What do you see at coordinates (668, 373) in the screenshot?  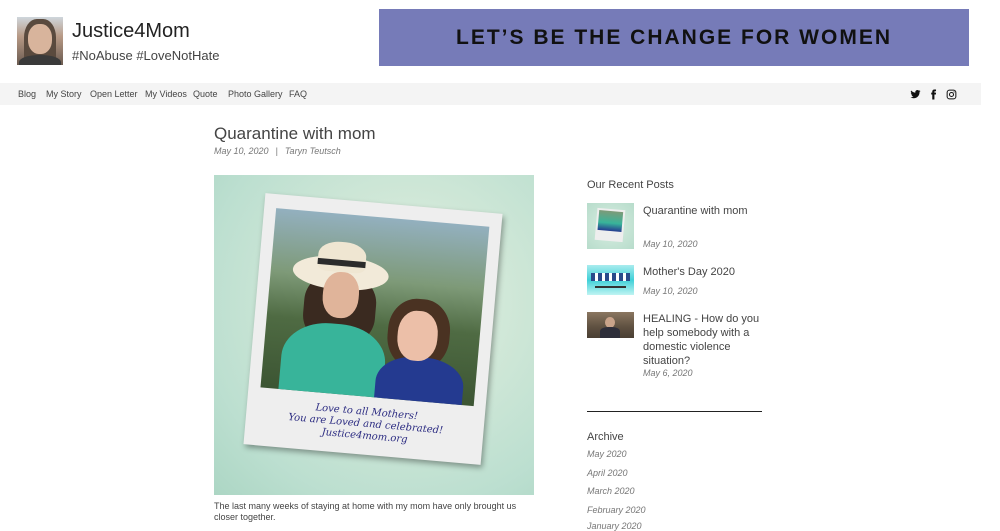 I see `recent-post-date: May 6, 2020` at bounding box center [668, 373].